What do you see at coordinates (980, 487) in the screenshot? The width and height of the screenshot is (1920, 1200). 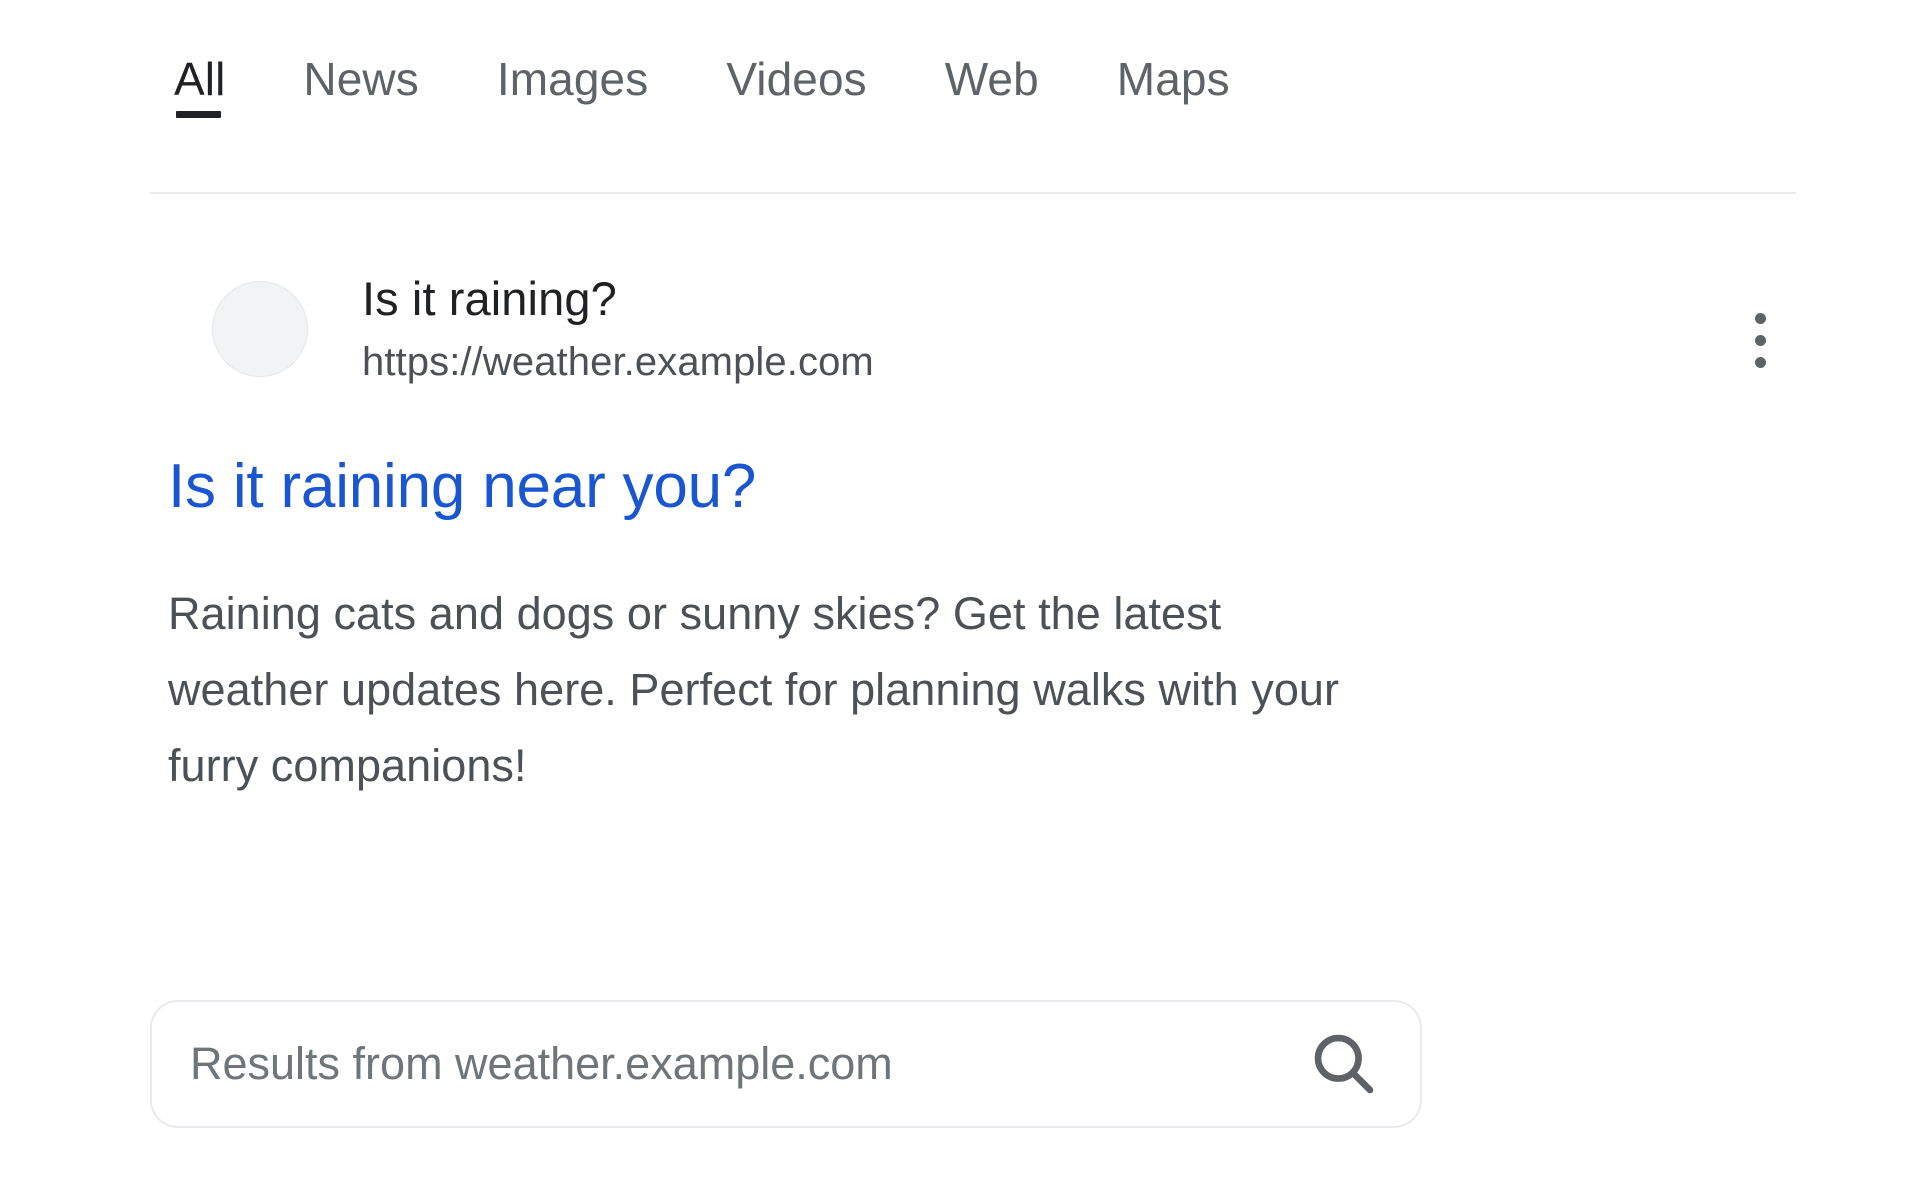 I see `result-title-link: Is it raining near you?` at bounding box center [980, 487].